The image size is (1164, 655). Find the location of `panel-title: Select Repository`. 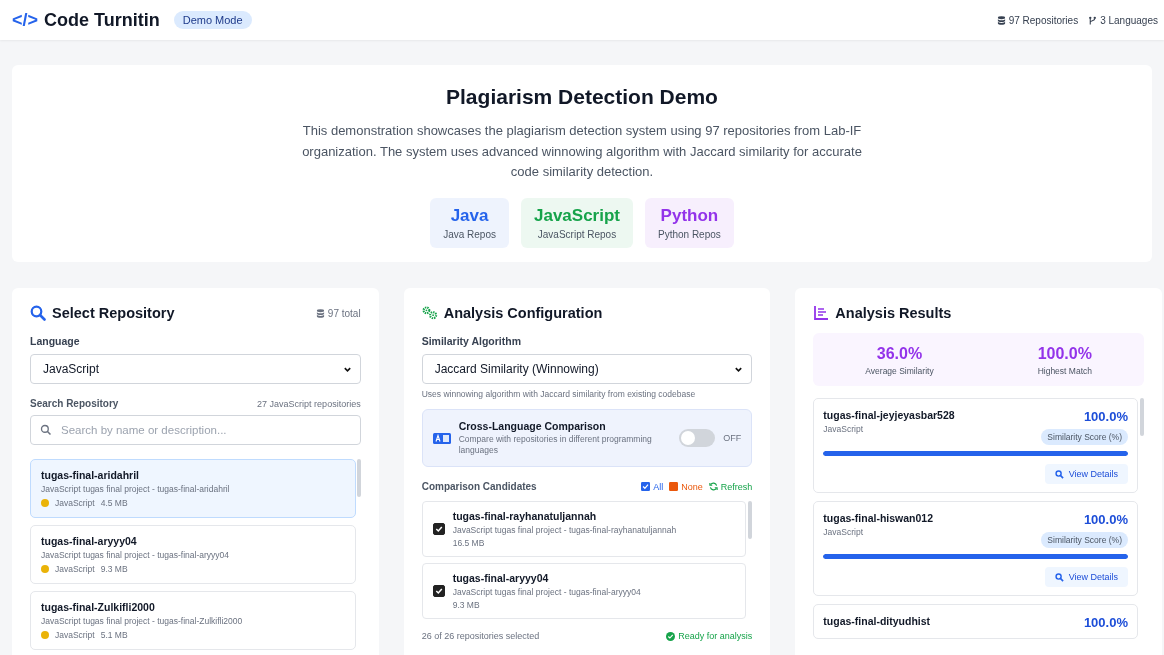

panel-title: Select Repository is located at coordinates (113, 313).